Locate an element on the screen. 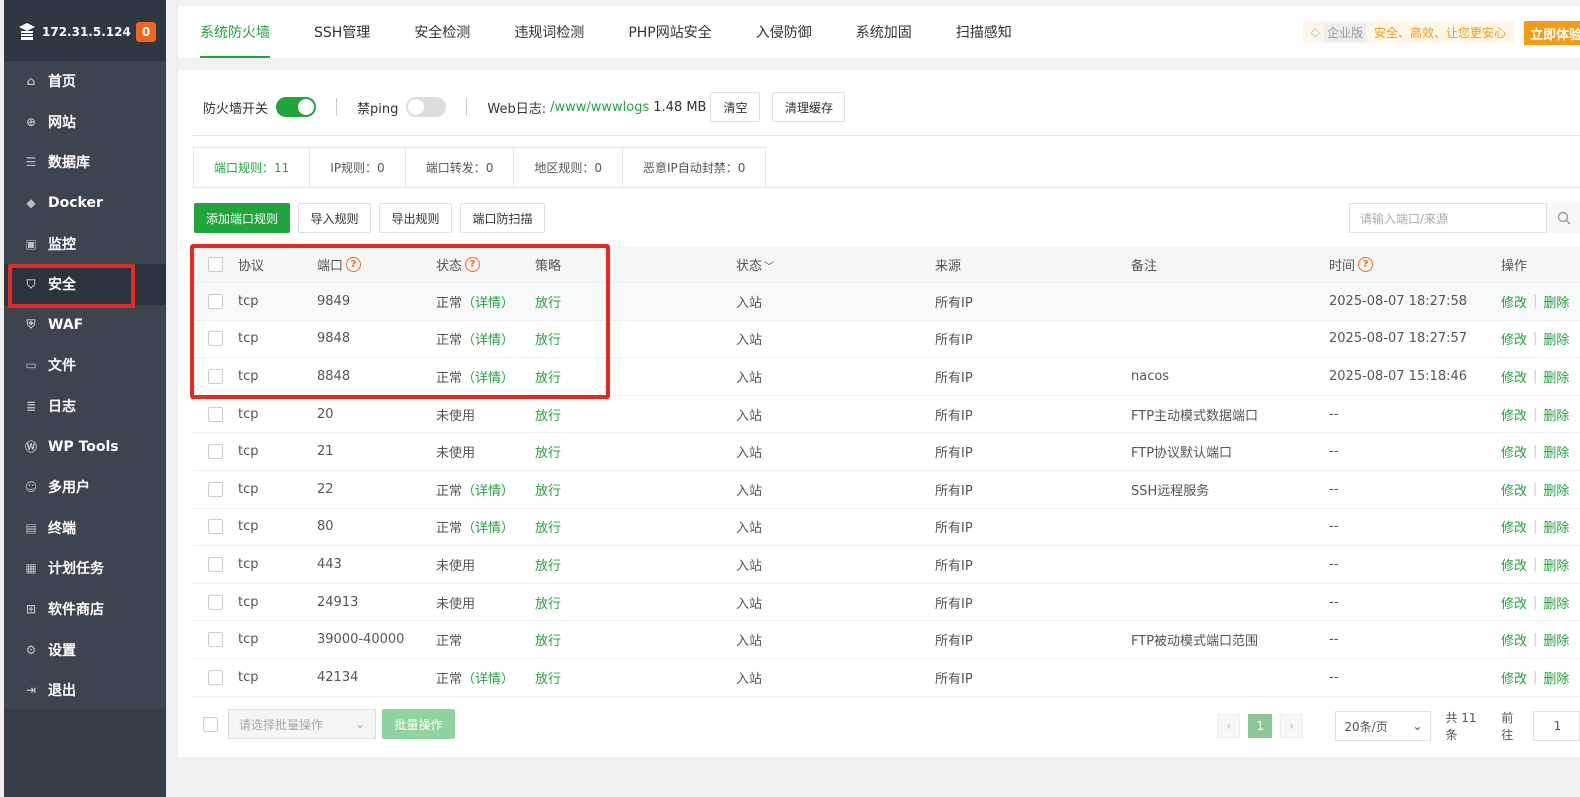  top-tab-5: PHP网站安全 is located at coordinates (669, 32).